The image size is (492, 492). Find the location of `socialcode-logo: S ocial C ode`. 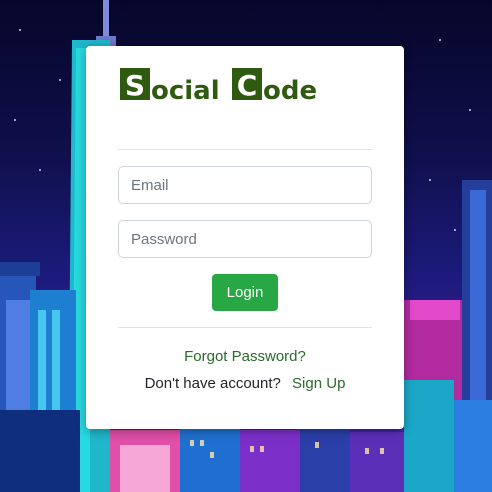

socialcode-logo: S ocial C ode is located at coordinates (218, 86).